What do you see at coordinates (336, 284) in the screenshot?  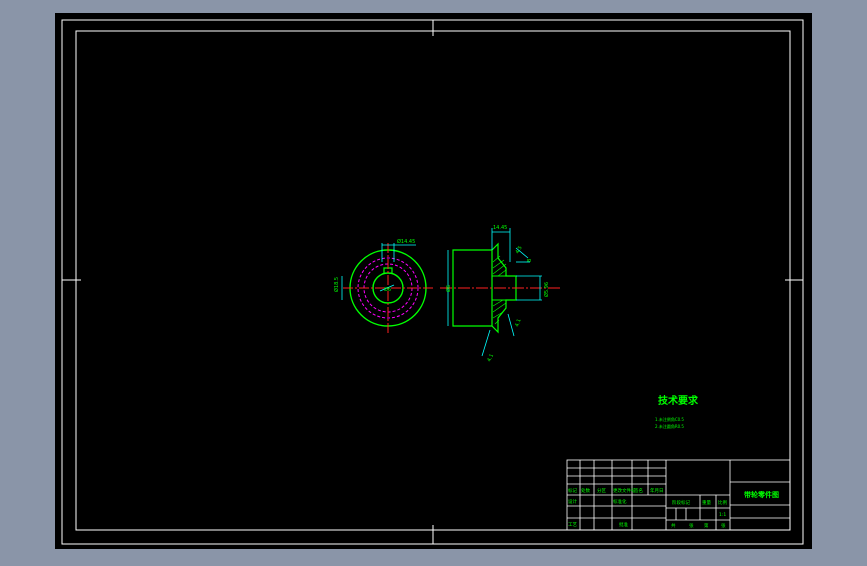 I see `front-dim-left: Ø18.5` at bounding box center [336, 284].